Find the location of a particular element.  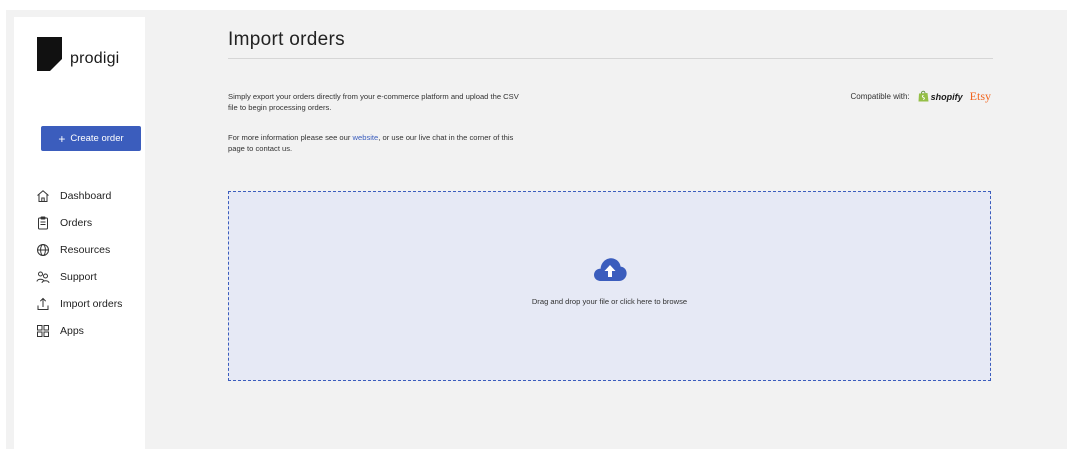

sidebar-item-apps: Apps is located at coordinates (93, 330).